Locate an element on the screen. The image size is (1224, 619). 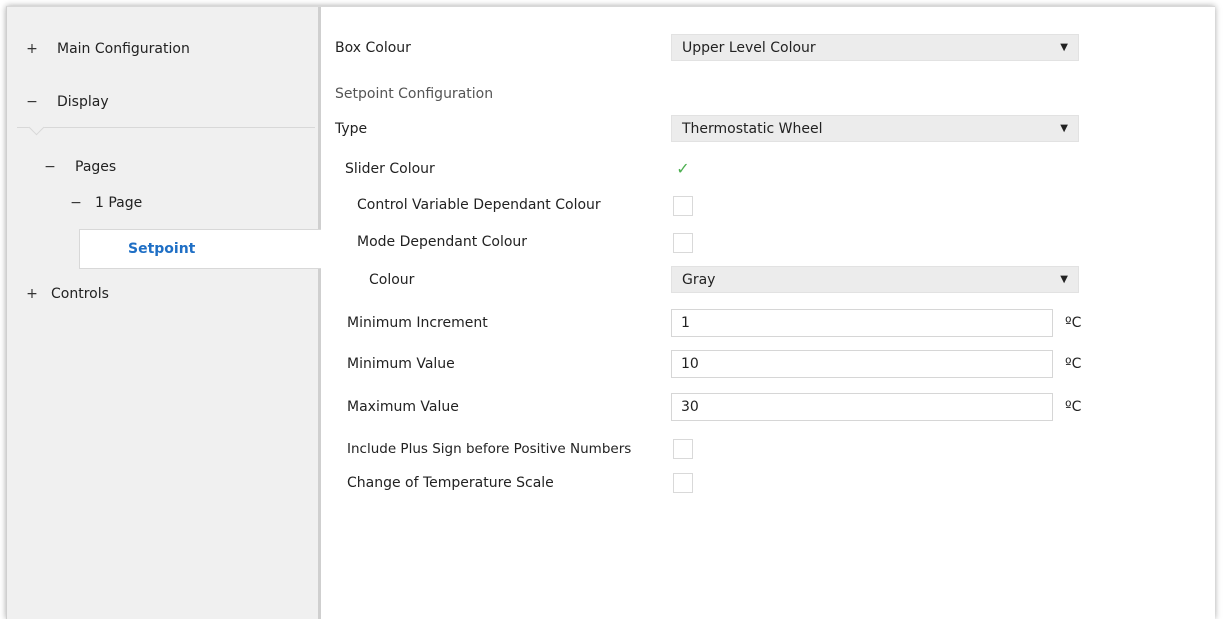
minimum-increment-value: 1 is located at coordinates (685, 323).